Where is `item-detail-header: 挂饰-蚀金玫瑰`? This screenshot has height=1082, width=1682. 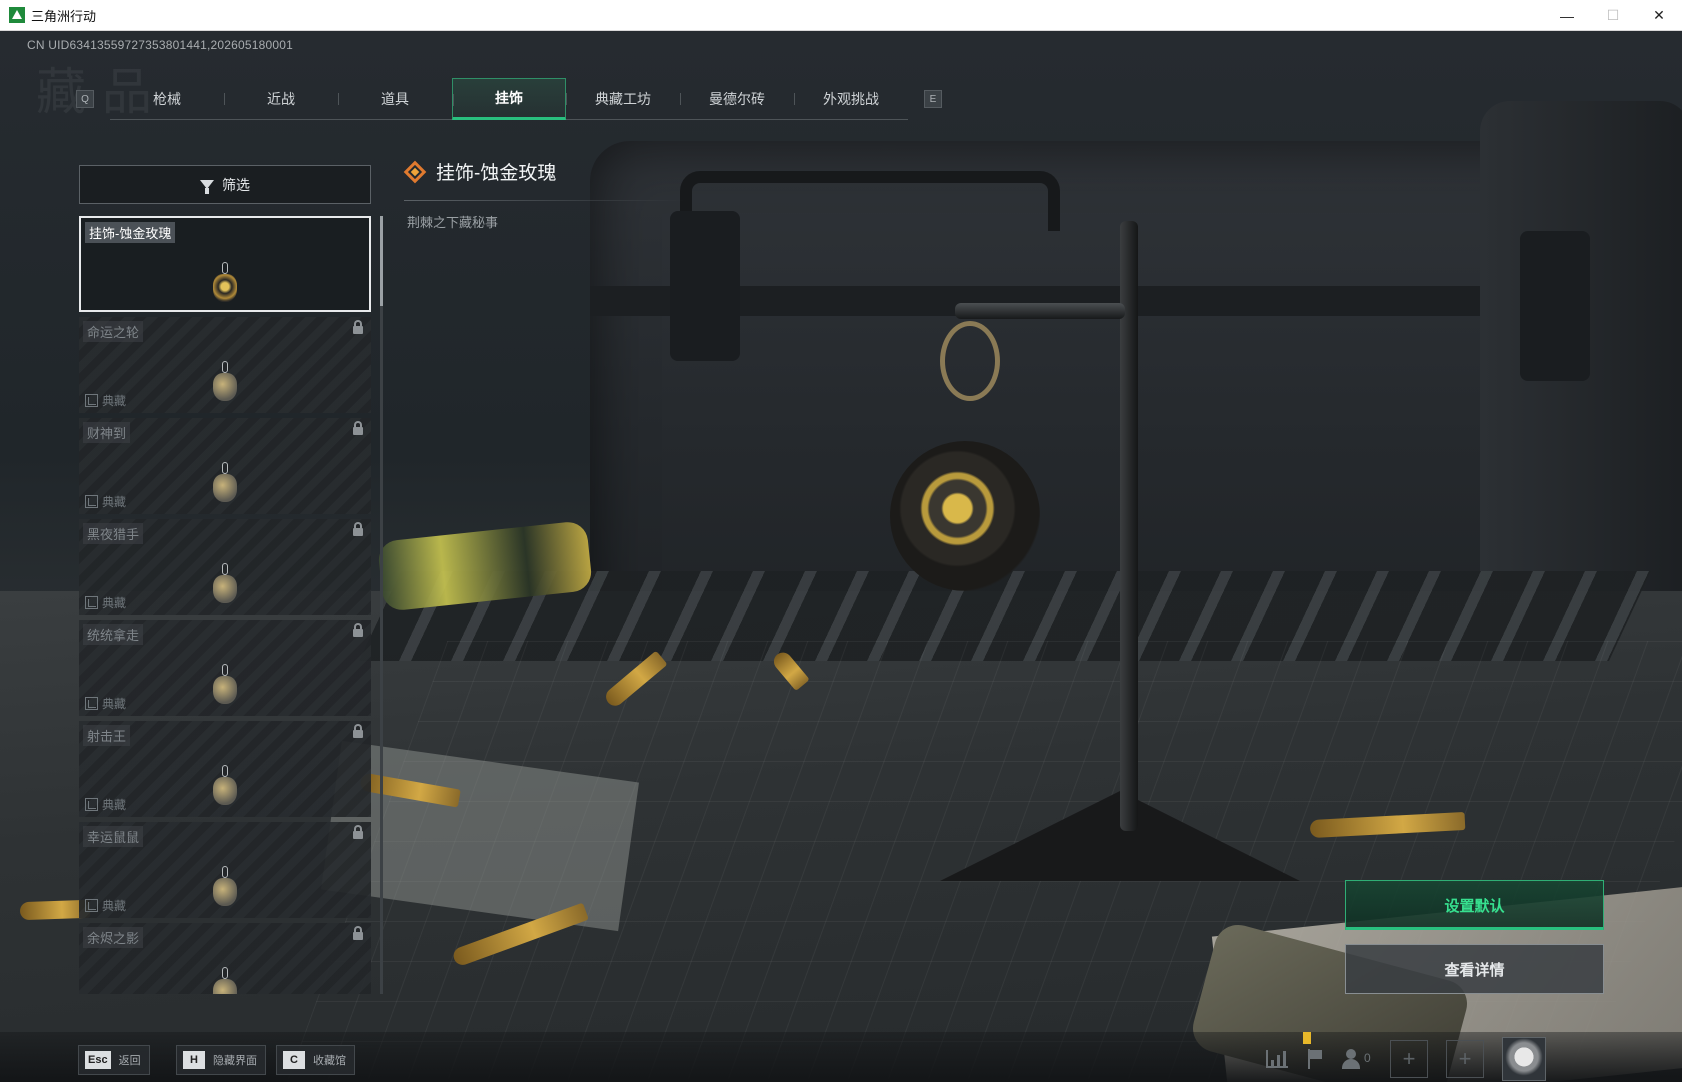 item-detail-header: 挂饰-蚀金玫瑰 is located at coordinates (480, 171).